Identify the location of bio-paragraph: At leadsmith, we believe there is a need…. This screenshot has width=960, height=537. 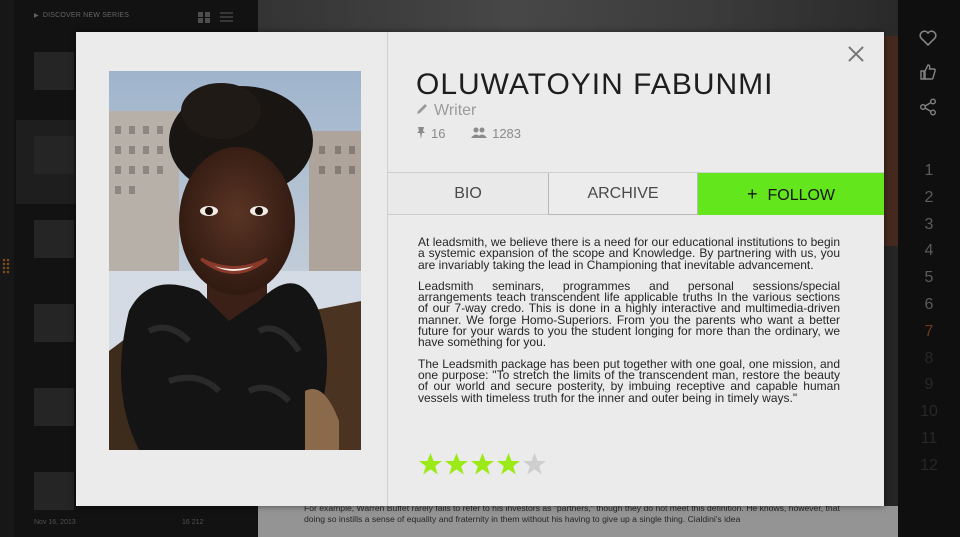
(629, 253).